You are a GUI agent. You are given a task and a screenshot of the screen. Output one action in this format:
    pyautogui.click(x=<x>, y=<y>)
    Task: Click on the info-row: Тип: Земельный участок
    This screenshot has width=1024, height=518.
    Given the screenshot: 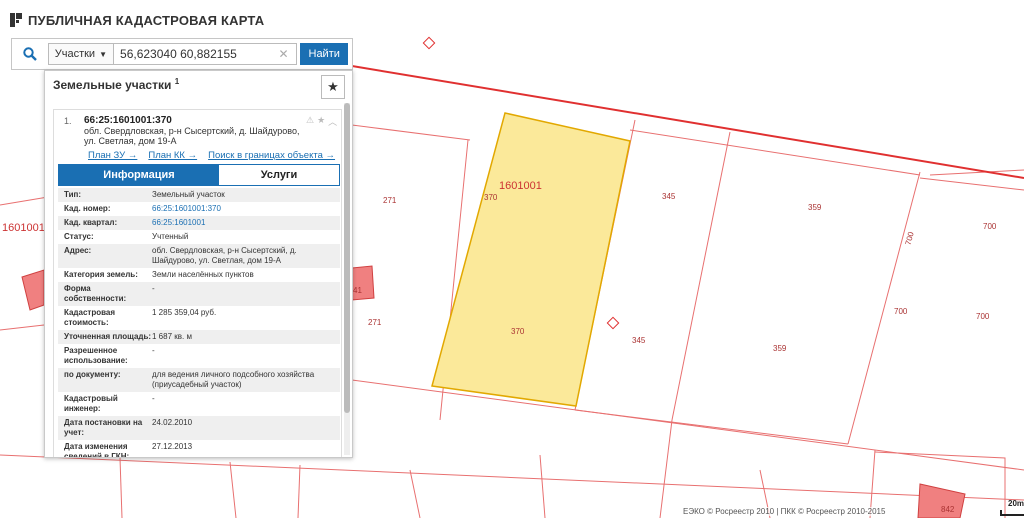 What is the action you would take?
    pyautogui.click(x=199, y=195)
    